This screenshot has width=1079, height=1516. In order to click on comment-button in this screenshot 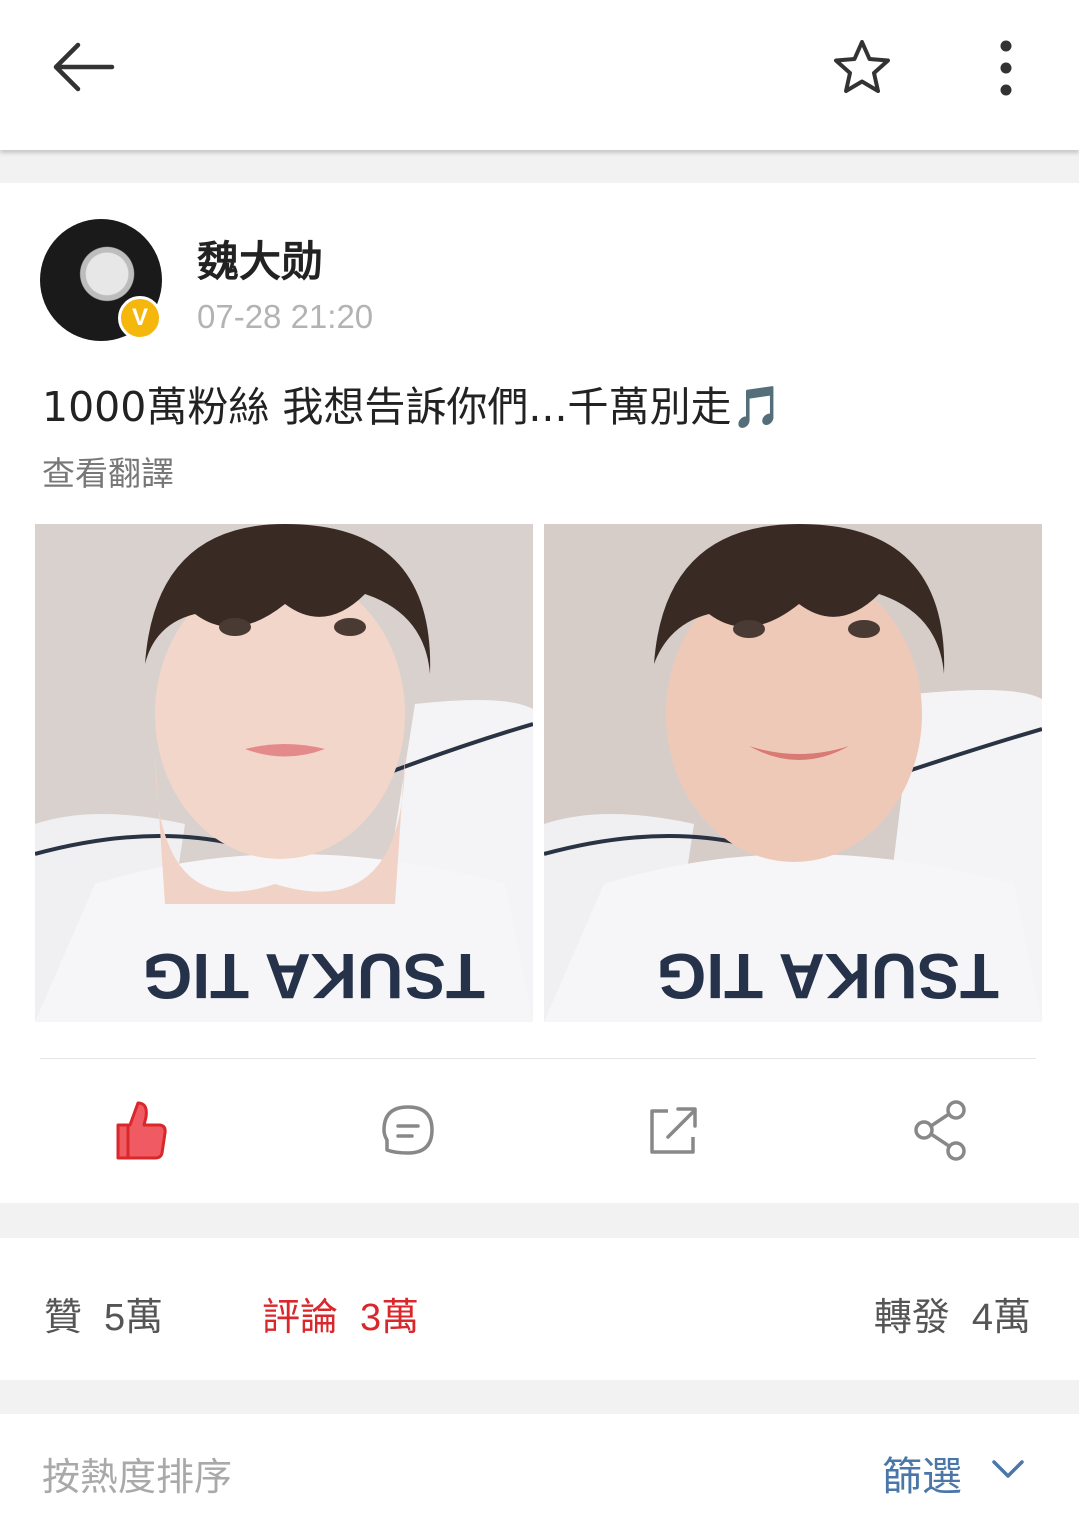, I will do `click(408, 1130)`.